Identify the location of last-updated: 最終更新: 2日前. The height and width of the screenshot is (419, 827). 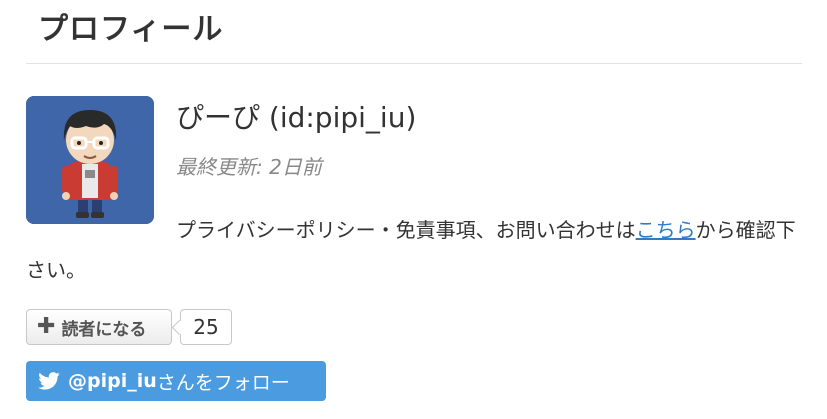
(249, 167).